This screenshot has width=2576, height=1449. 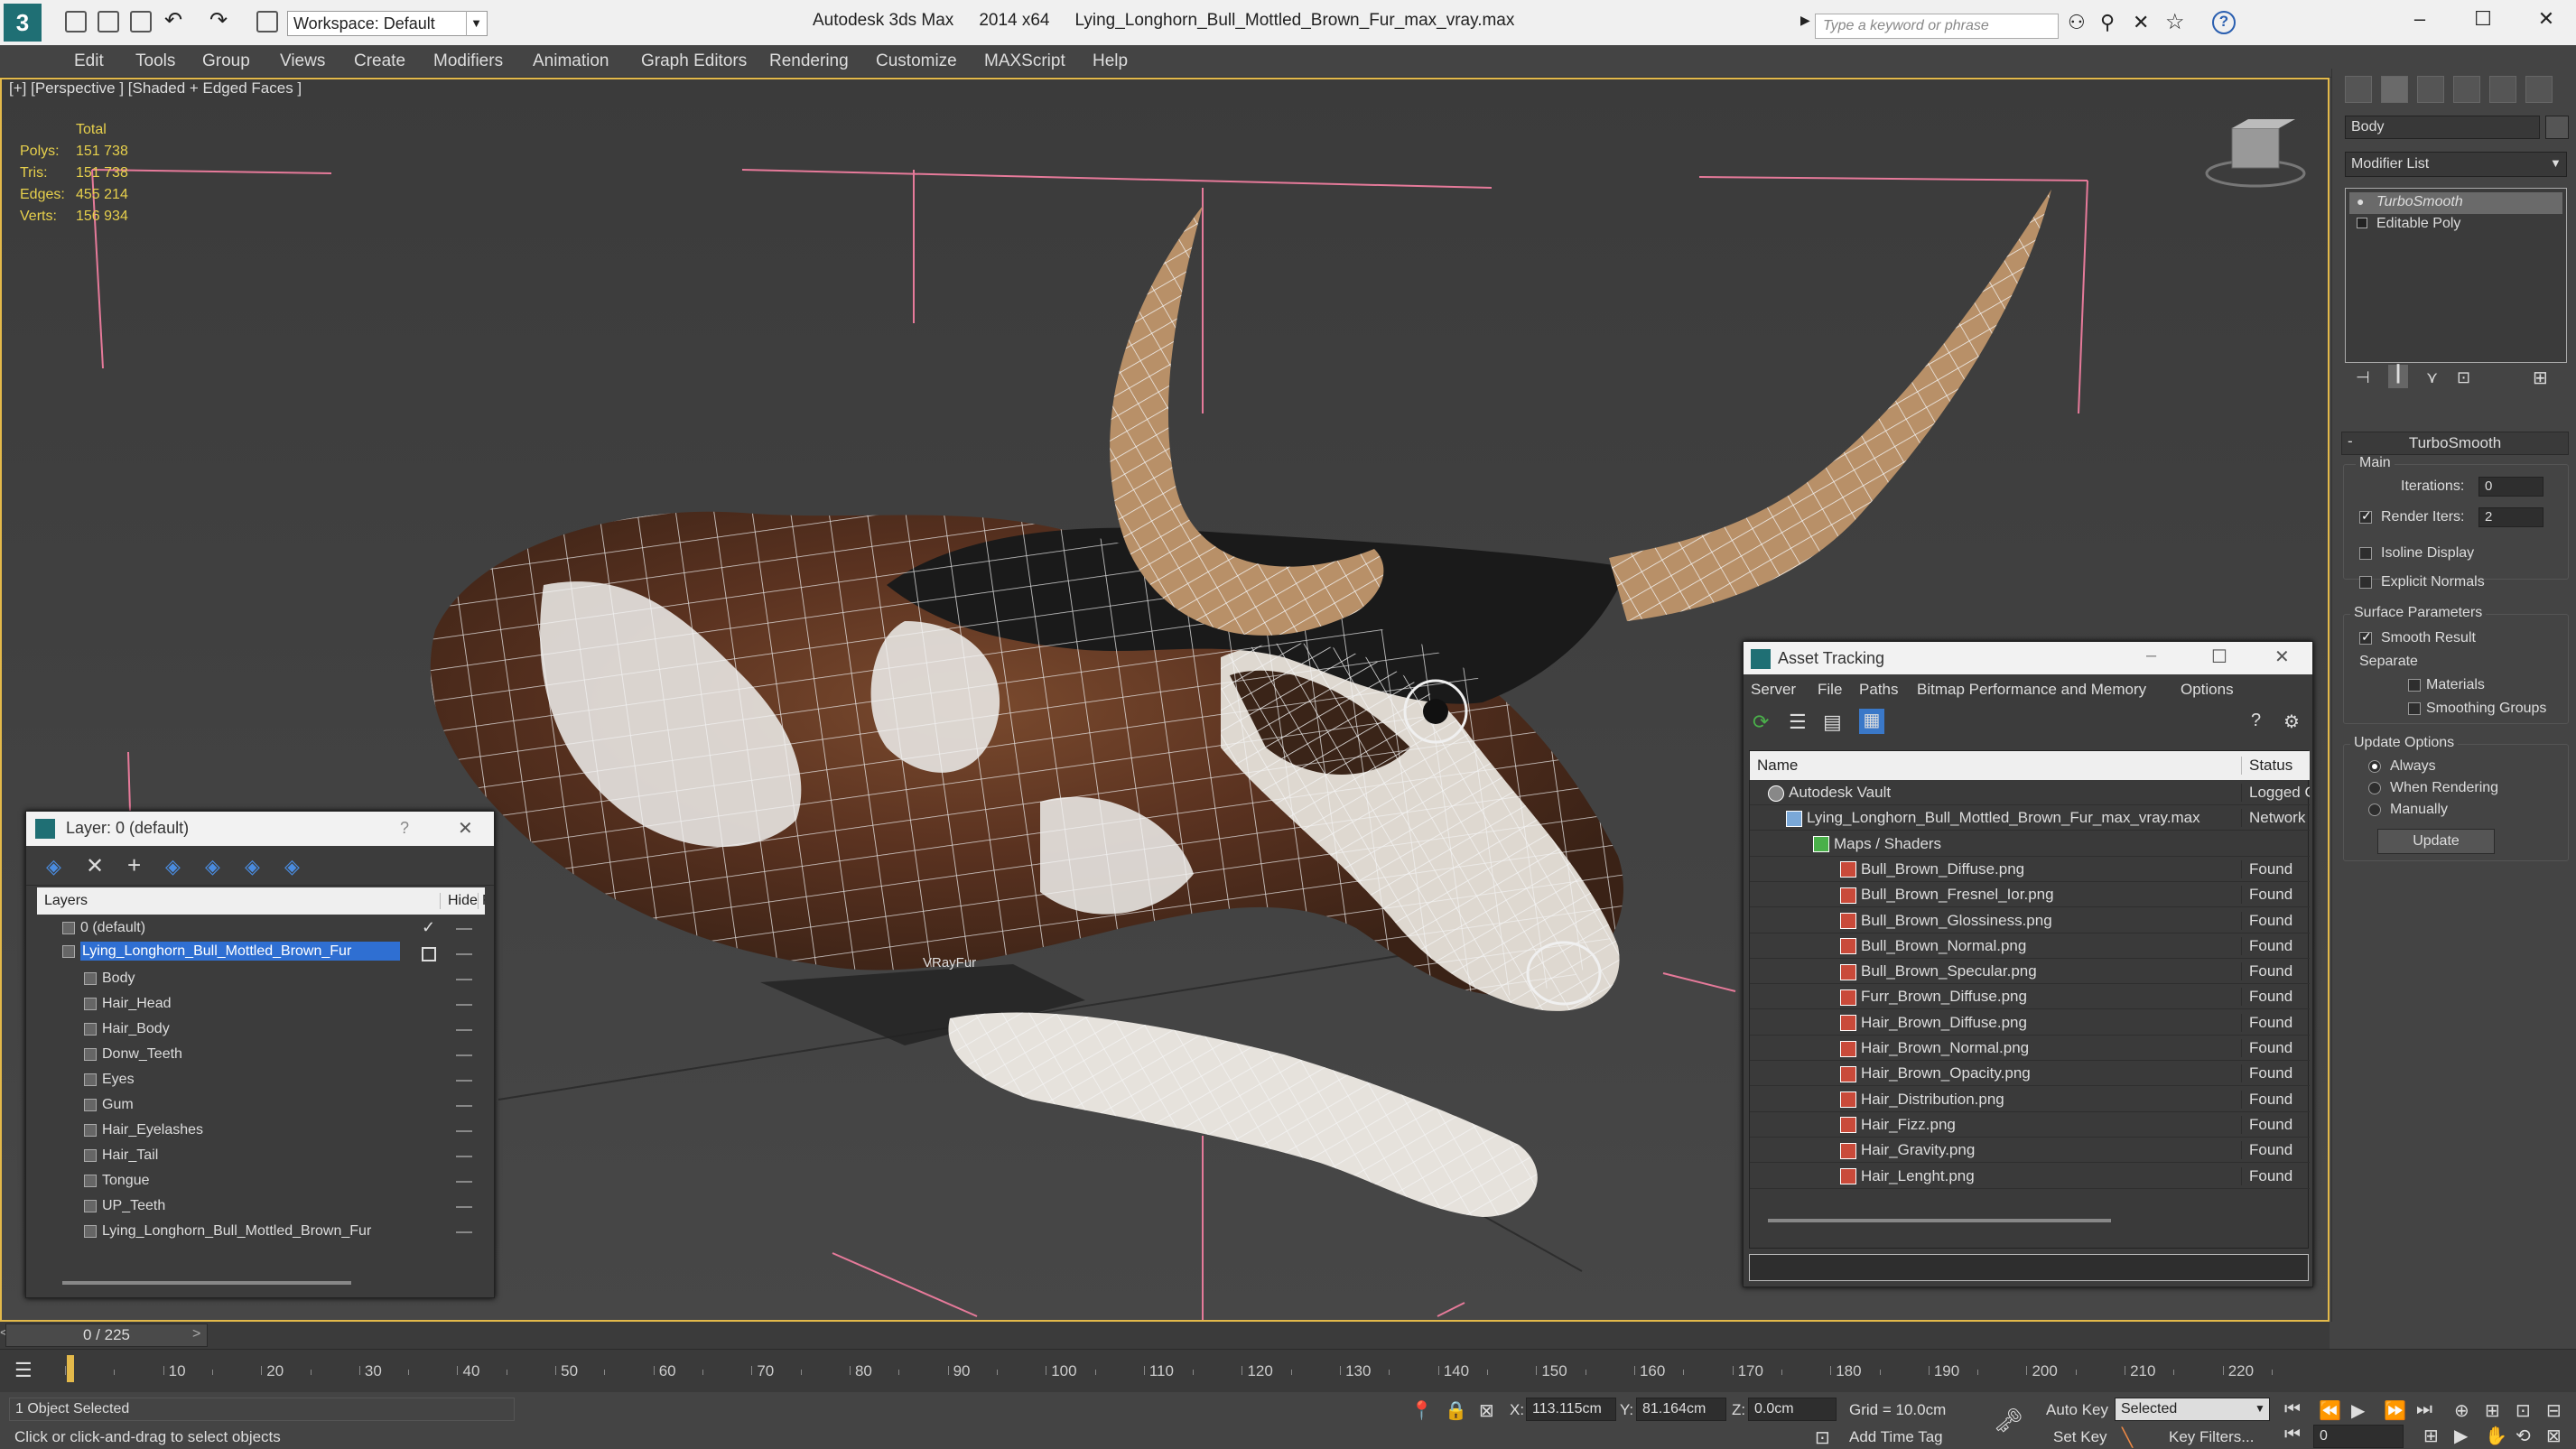 What do you see at coordinates (2430, 89) in the screenshot?
I see `hierarchy-tab-icon` at bounding box center [2430, 89].